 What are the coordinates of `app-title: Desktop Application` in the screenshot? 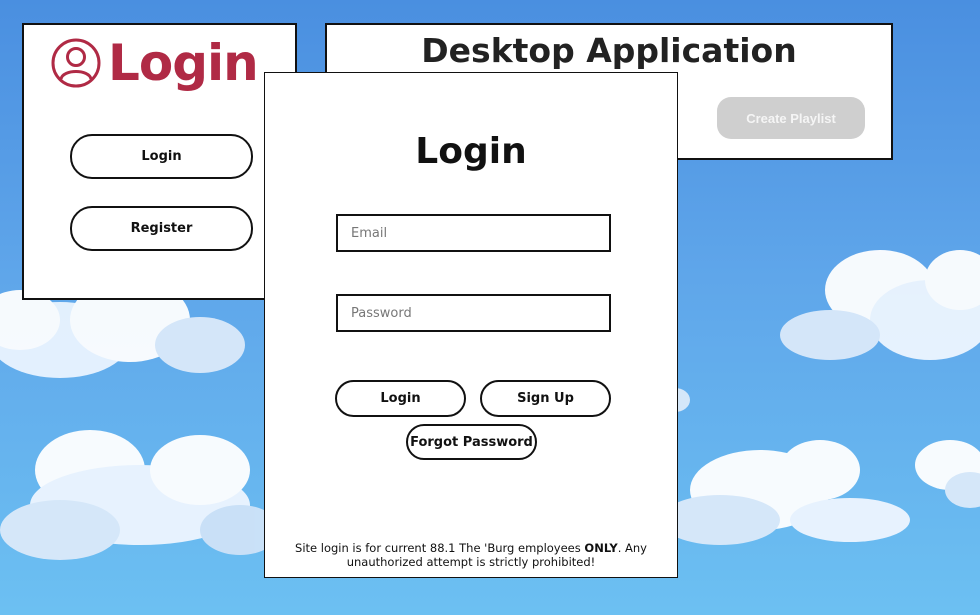 It's located at (609, 50).